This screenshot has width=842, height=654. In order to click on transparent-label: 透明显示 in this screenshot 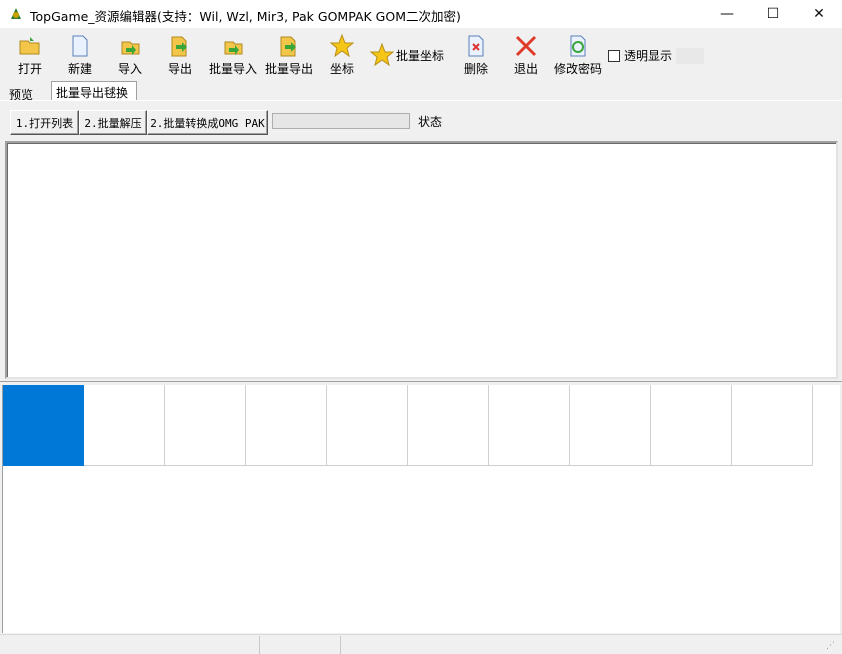, I will do `click(648, 56)`.